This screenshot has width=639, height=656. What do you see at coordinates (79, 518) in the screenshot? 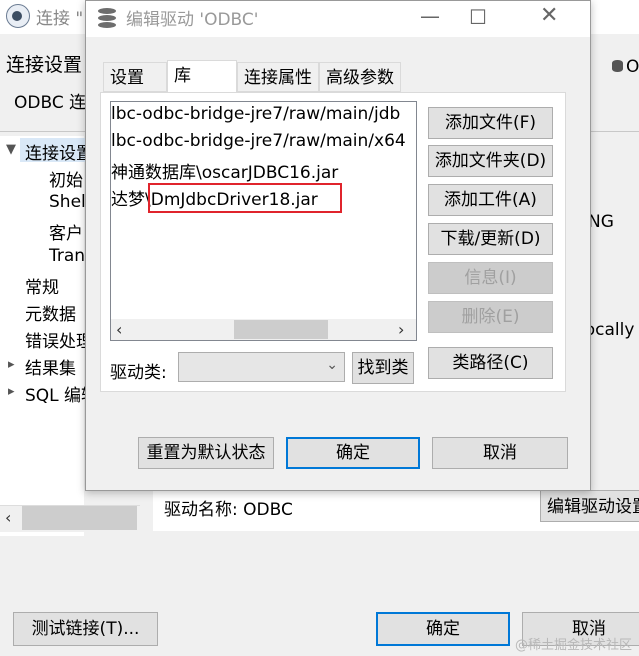
I see `tree-scroll-thumb` at bounding box center [79, 518].